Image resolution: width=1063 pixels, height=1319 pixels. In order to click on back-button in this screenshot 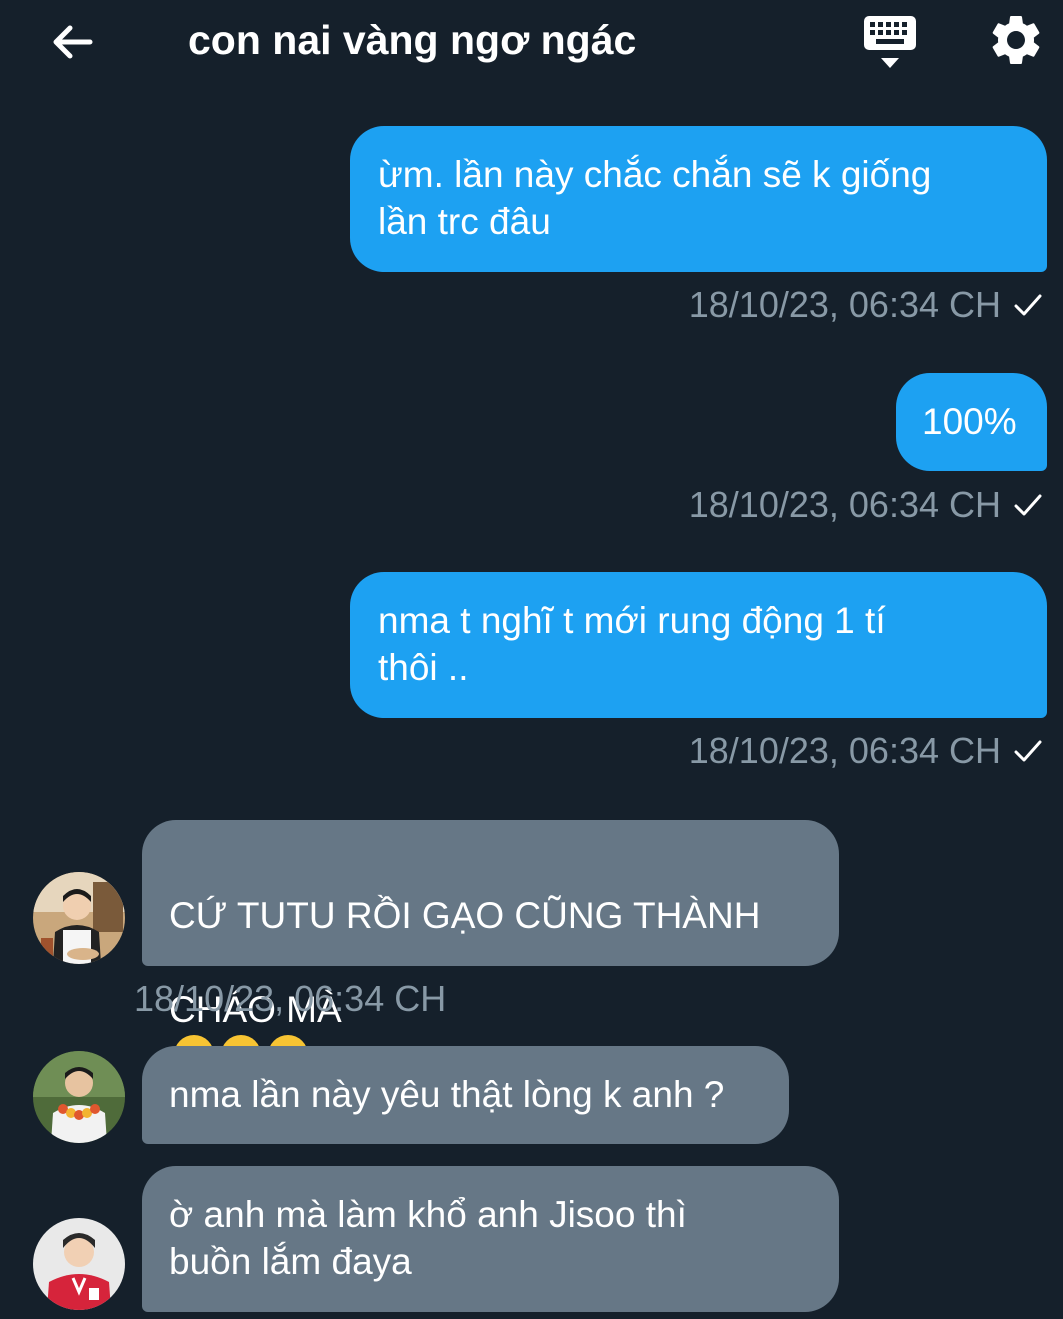, I will do `click(72, 42)`.